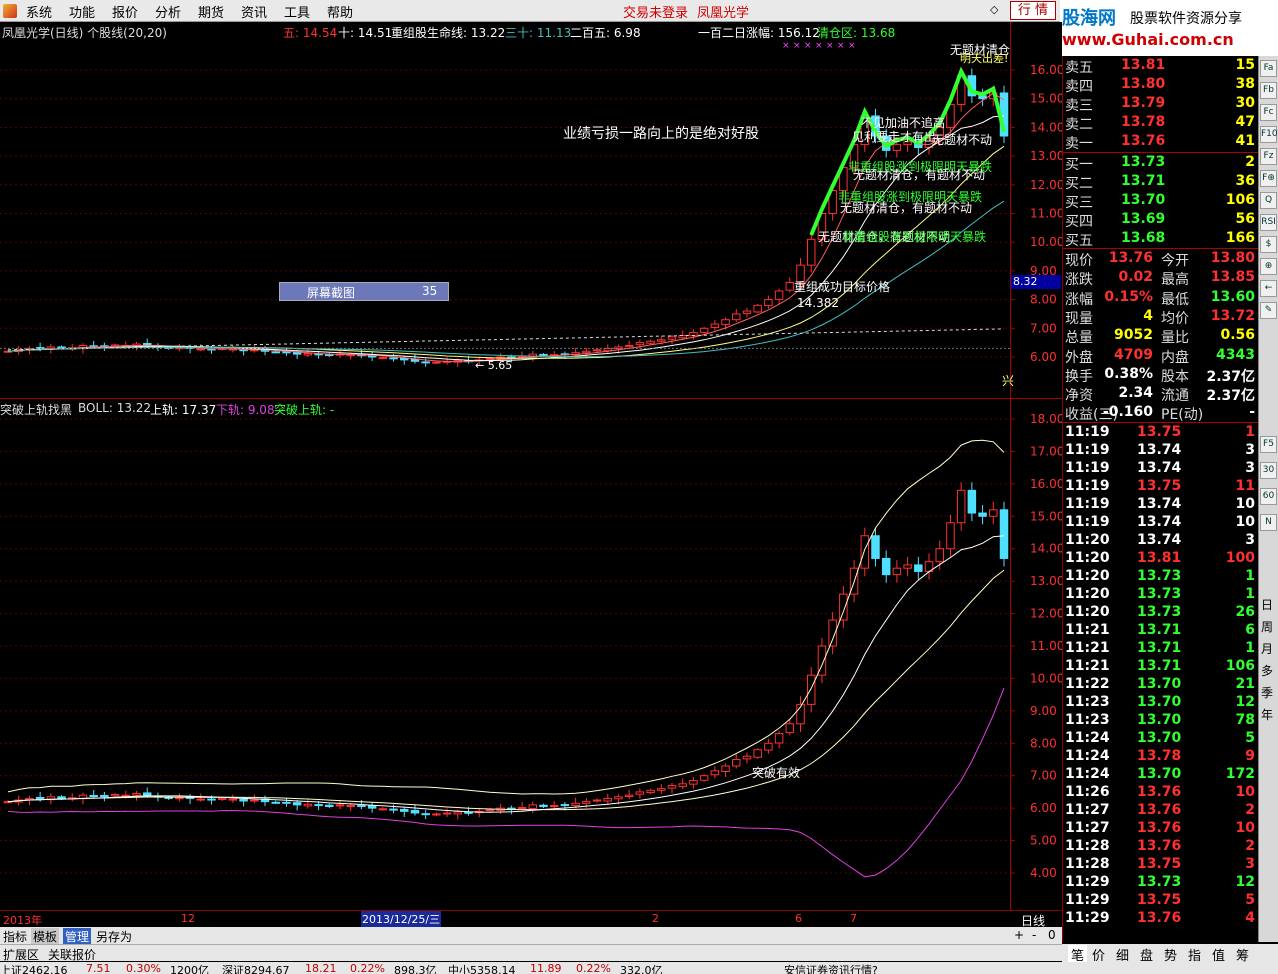 Image resolution: width=1278 pixels, height=974 pixels. Describe the element at coordinates (1161, 738) in the screenshot. I see `tick-row: 11:24 13.70 5` at that location.